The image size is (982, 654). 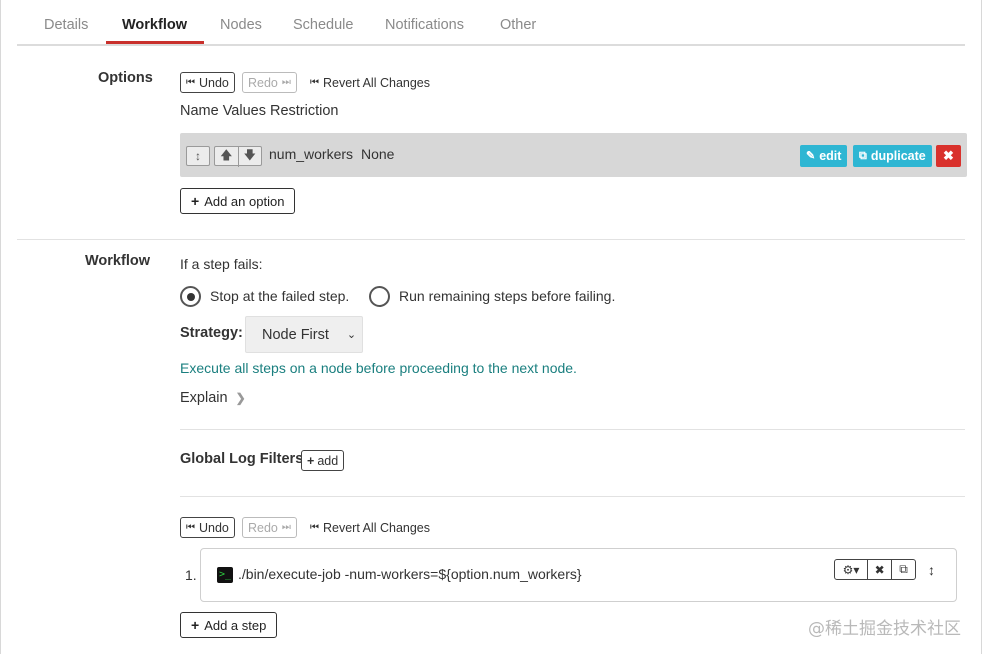 What do you see at coordinates (241, 25) in the screenshot?
I see `tab-nodes: Nodes` at bounding box center [241, 25].